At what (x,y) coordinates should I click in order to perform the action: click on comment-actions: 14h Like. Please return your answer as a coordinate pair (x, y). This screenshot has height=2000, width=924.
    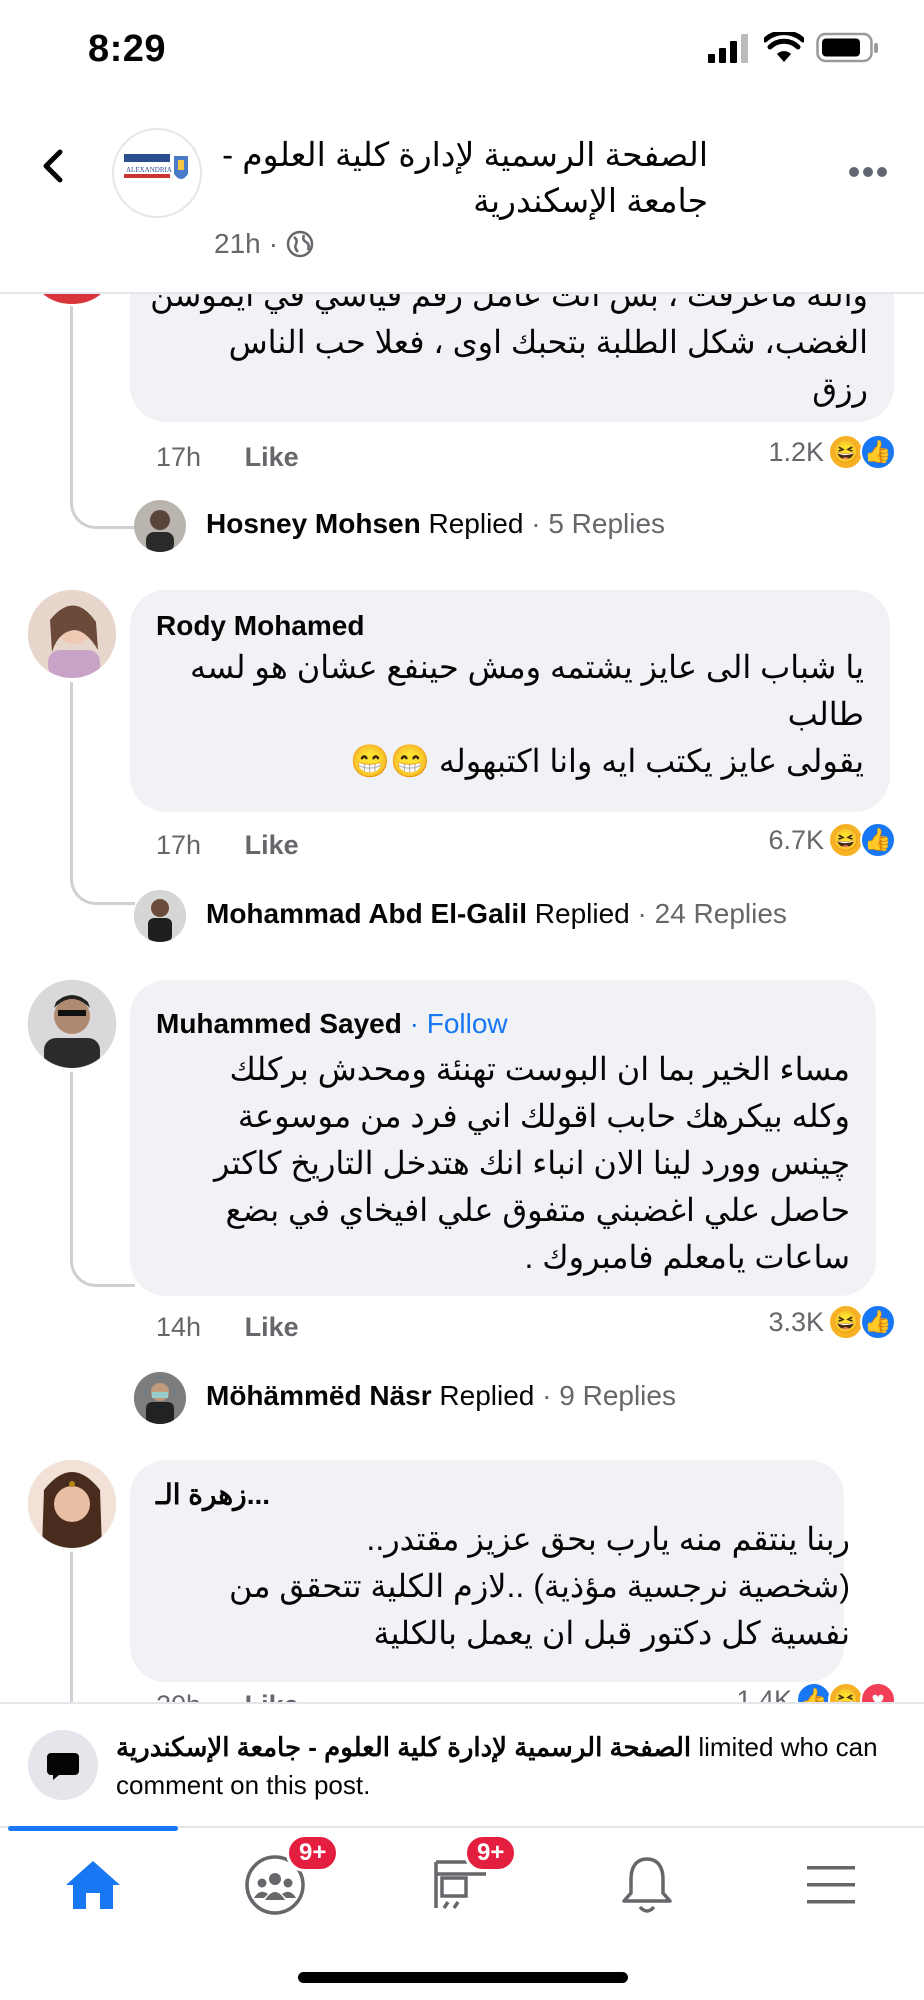
    Looking at the image, I should click on (227, 1327).